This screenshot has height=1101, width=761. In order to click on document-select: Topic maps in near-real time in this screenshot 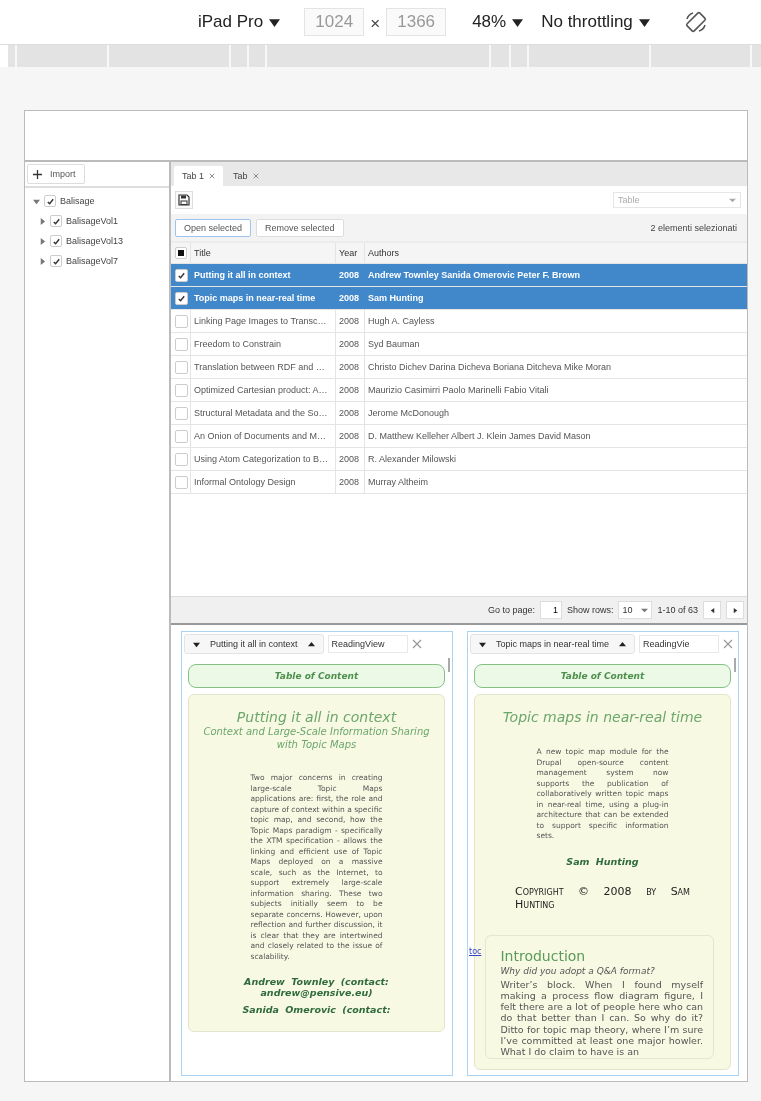, I will do `click(553, 644)`.